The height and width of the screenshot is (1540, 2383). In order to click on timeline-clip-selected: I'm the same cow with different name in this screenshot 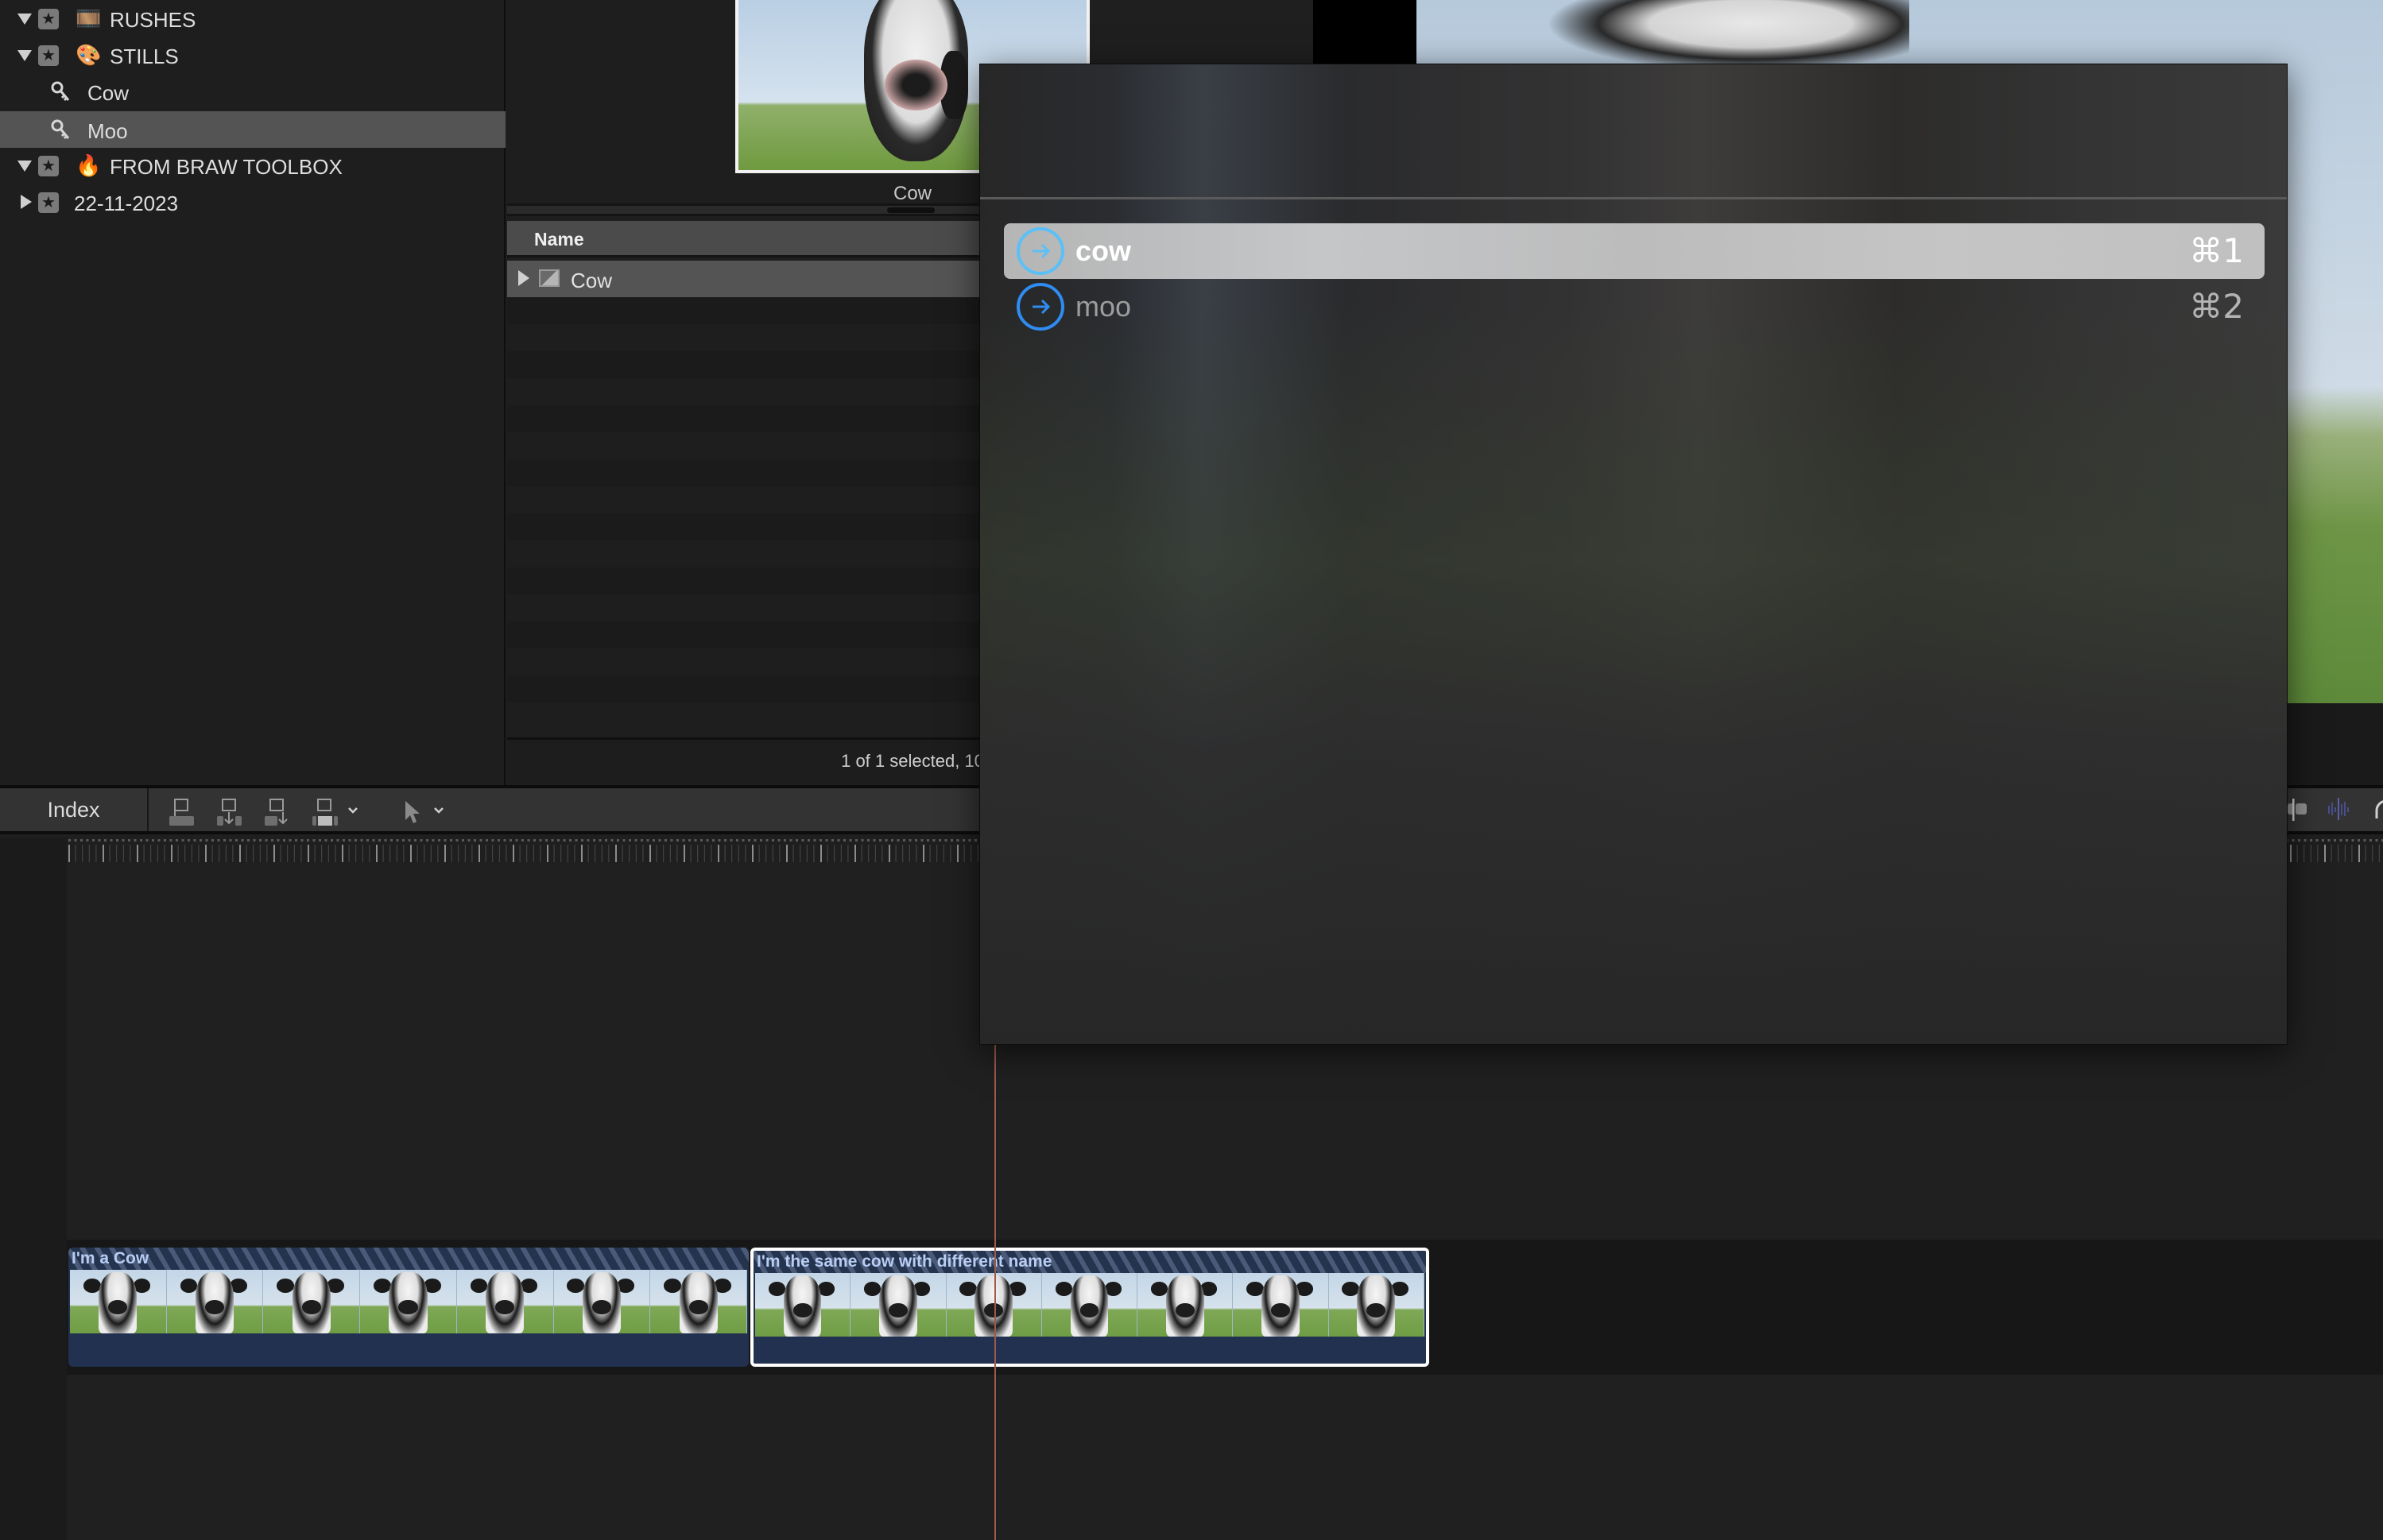, I will do `click(1089, 1307)`.